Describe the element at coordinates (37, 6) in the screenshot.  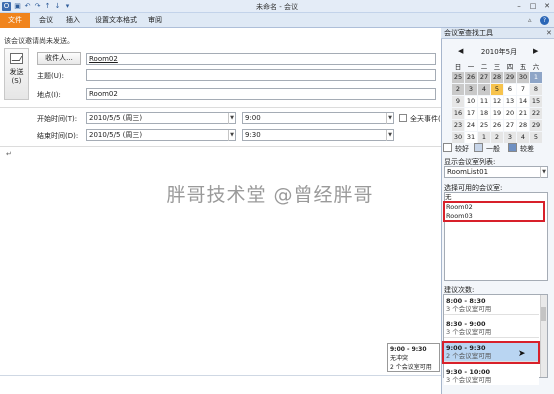
I see `redo-icon: ↷` at that location.